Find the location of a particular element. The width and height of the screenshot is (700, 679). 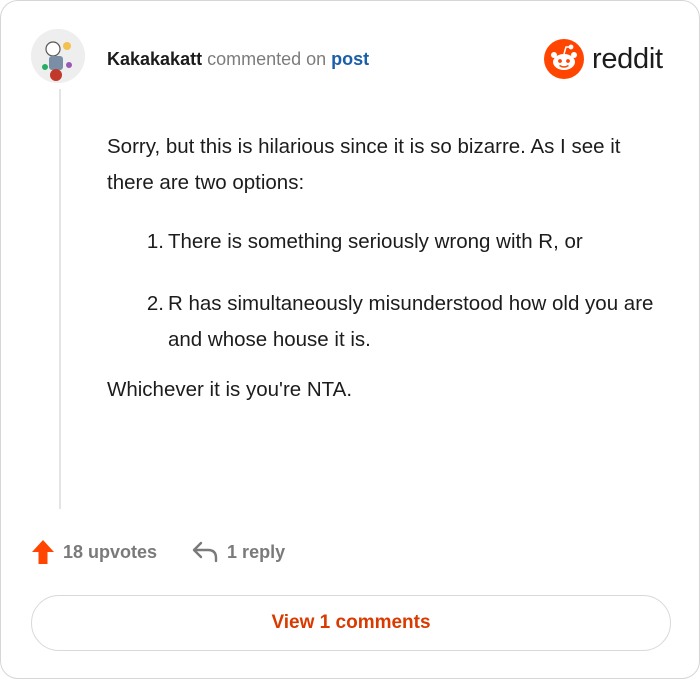

action-text: commented on is located at coordinates (267, 59).